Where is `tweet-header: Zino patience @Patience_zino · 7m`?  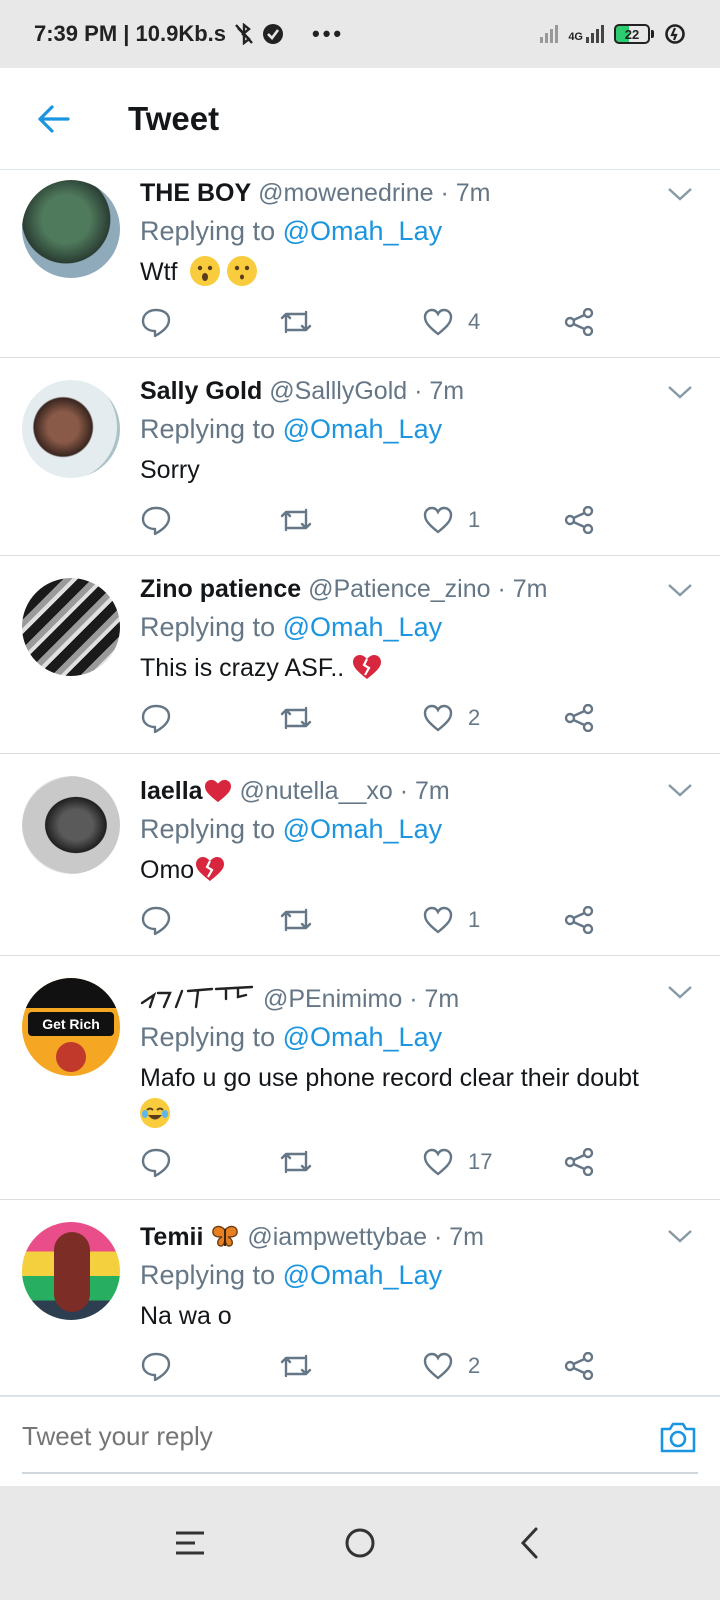 tweet-header: Zino patience @Patience_zino · 7m is located at coordinates (416, 589).